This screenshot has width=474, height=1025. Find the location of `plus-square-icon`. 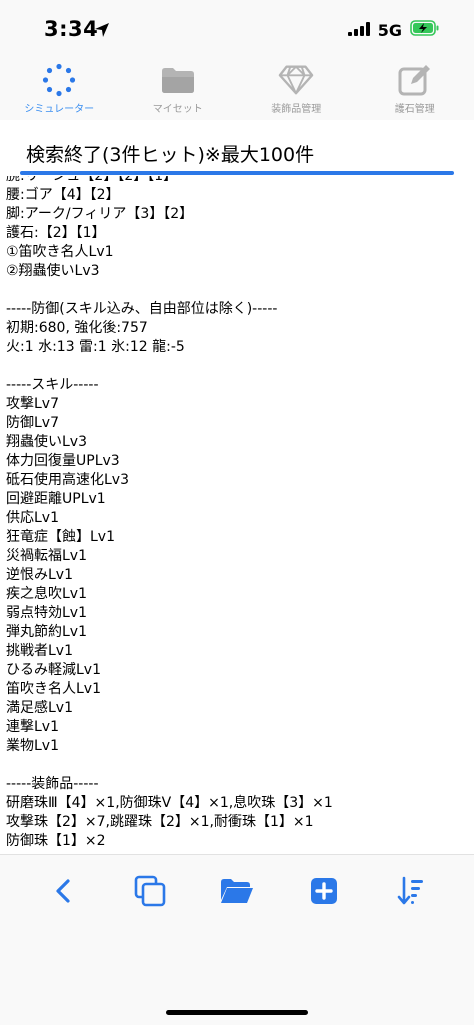

plus-square-icon is located at coordinates (324, 893).